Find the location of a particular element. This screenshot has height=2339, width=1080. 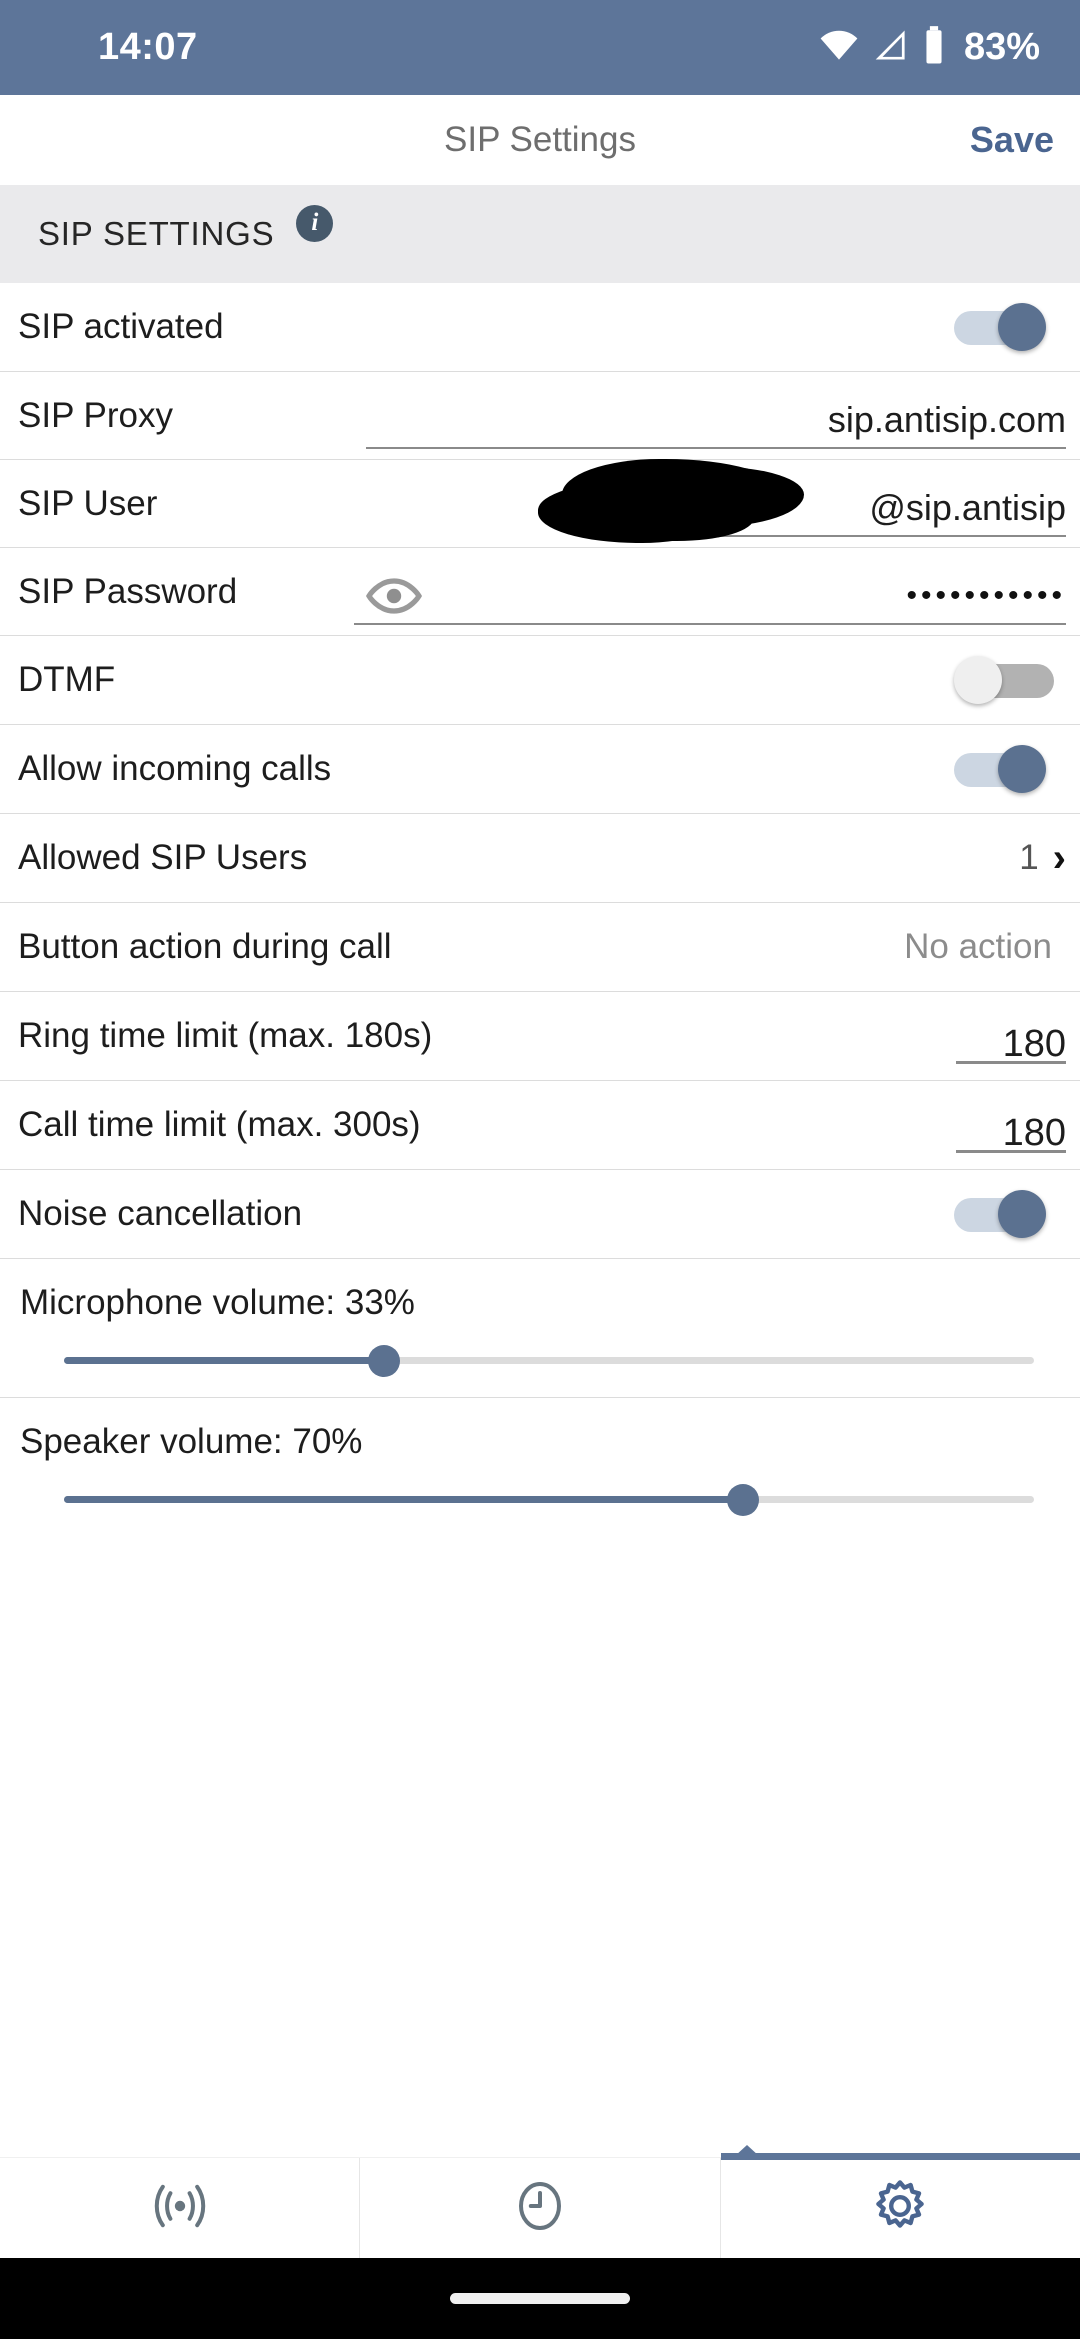

row-sip-password: SIP Password ••••••••••• is located at coordinates (540, 592).